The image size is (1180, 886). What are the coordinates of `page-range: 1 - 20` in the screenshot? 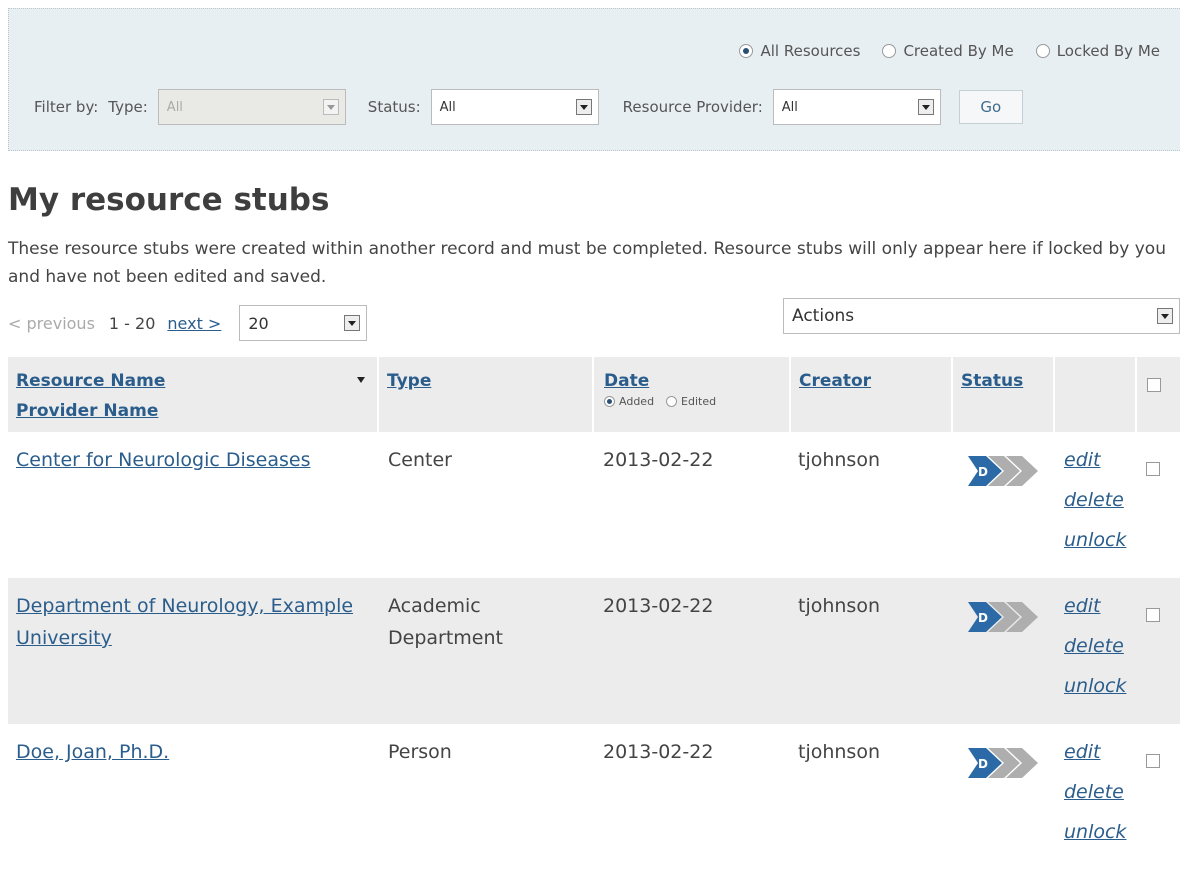 It's located at (132, 323).